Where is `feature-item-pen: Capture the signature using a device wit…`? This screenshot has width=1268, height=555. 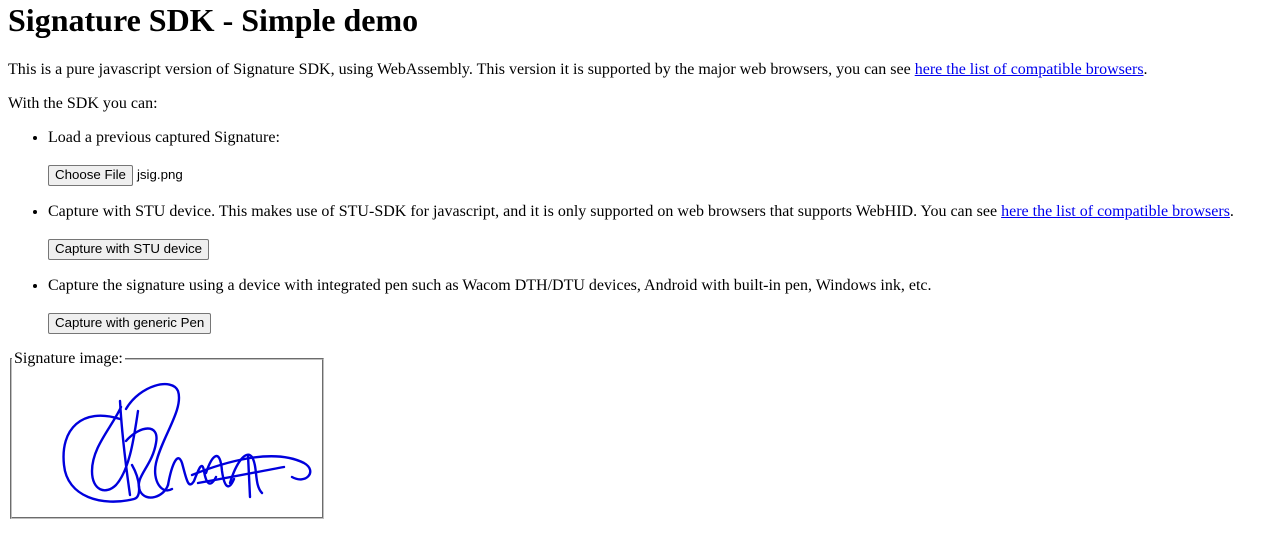 feature-item-pen: Capture the signature using a device wit… is located at coordinates (654, 305).